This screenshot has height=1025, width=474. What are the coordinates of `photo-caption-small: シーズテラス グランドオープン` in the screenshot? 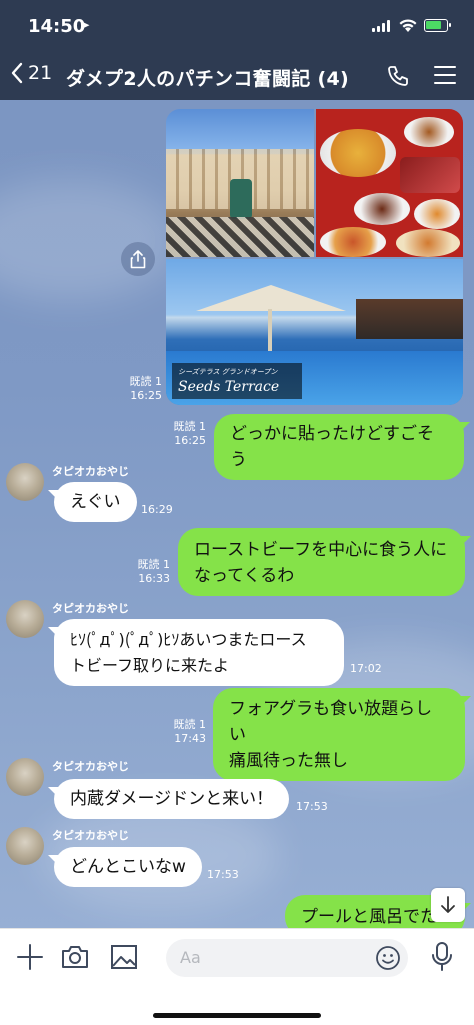 It's located at (228, 372).